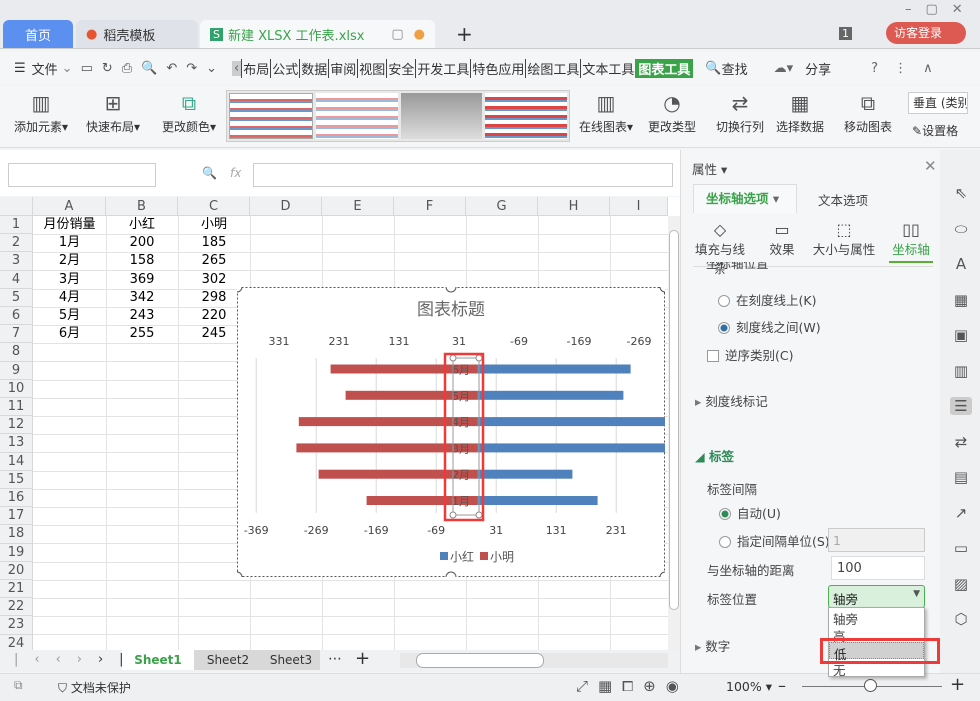 The image size is (980, 701). What do you see at coordinates (709, 168) in the screenshot?
I see `panel-title: 属性 ▾` at bounding box center [709, 168].